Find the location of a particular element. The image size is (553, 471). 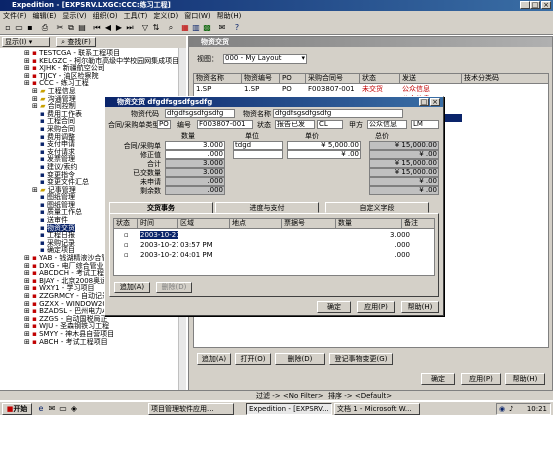

add-transaction-button: 追加(A) is located at coordinates (132, 287).